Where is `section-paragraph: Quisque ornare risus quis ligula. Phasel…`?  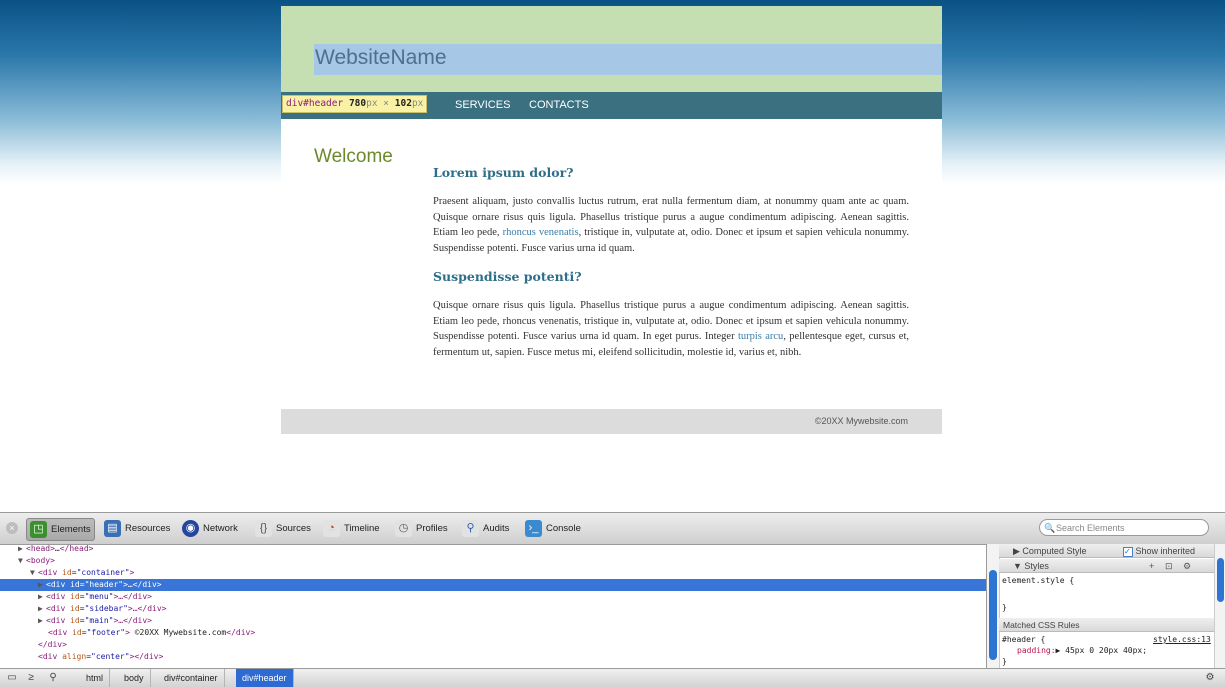
section-paragraph: Quisque ornare risus quis ligula. Phasel… is located at coordinates (671, 329).